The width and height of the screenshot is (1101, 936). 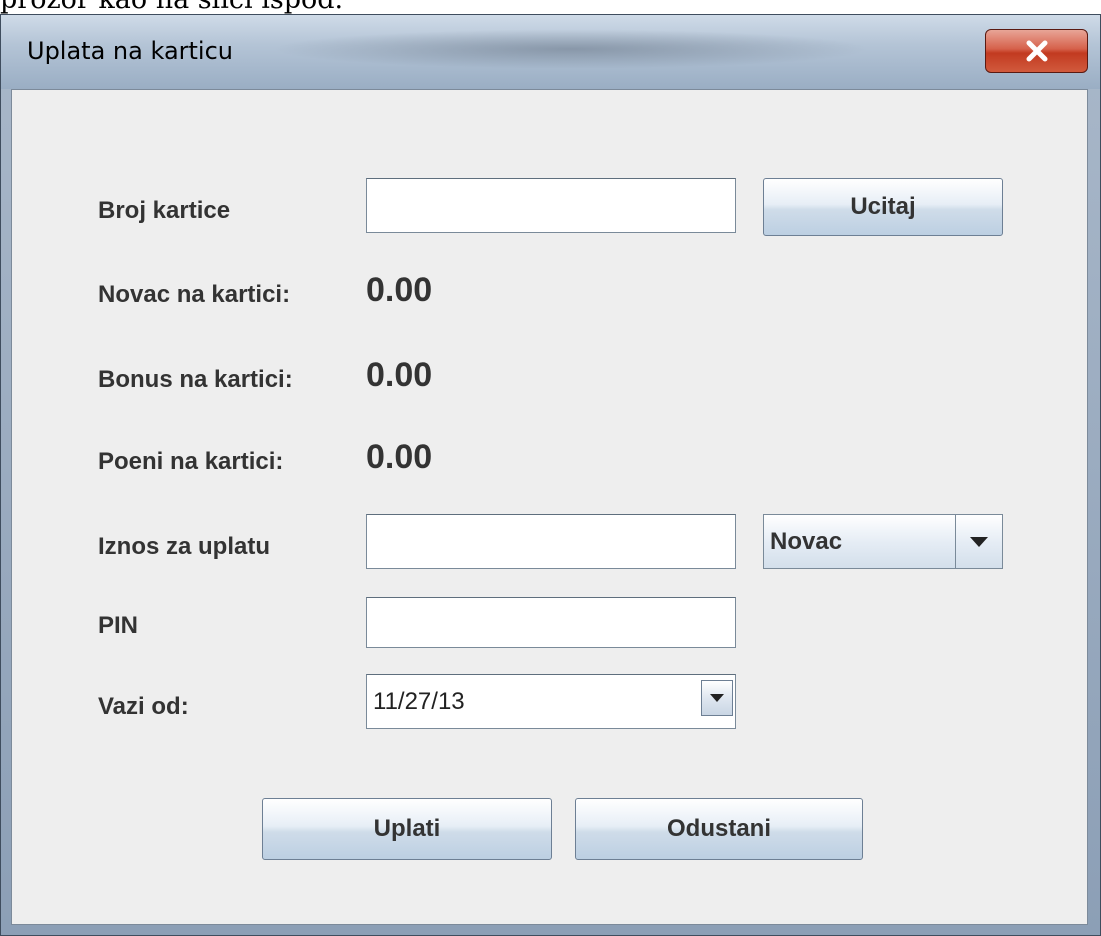 What do you see at coordinates (195, 379) in the screenshot?
I see `bonus-label: Bonus na kartici:` at bounding box center [195, 379].